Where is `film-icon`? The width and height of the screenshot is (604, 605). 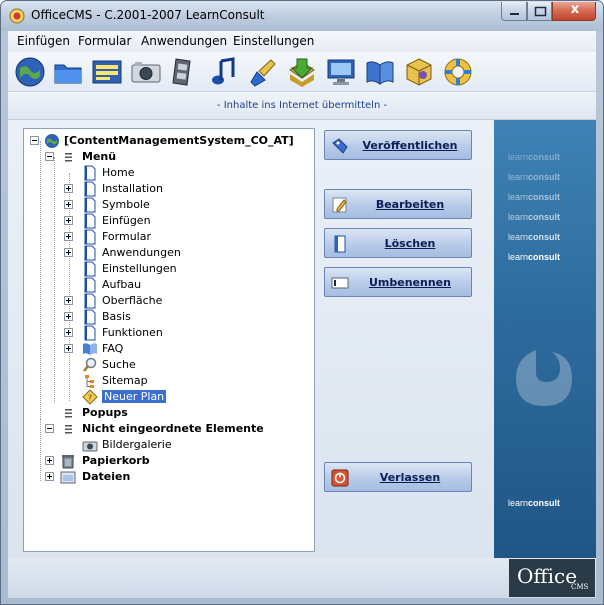 film-icon is located at coordinates (185, 72).